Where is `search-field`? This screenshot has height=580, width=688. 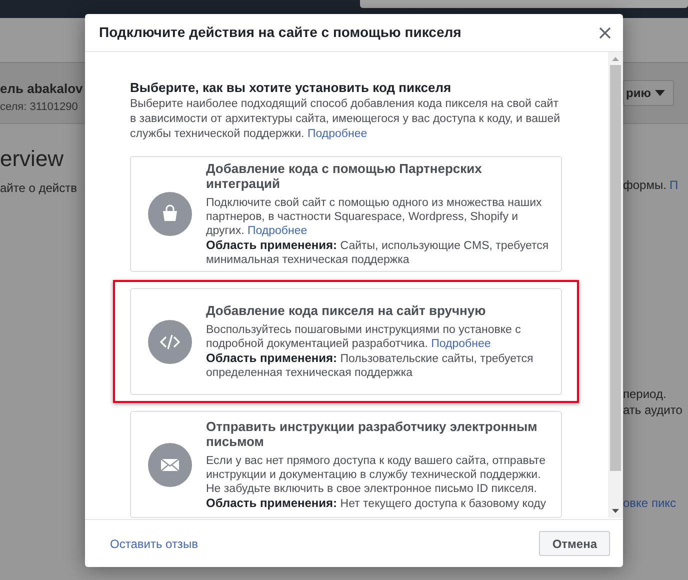 search-field is located at coordinates (524, 4).